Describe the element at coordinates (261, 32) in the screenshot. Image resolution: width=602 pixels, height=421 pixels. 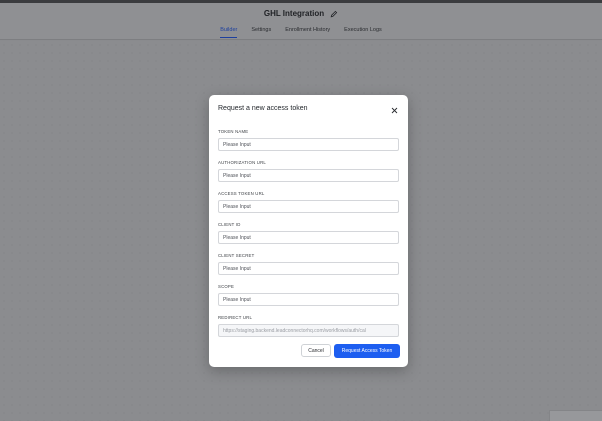
I see `tab-settings: Settings` at that location.